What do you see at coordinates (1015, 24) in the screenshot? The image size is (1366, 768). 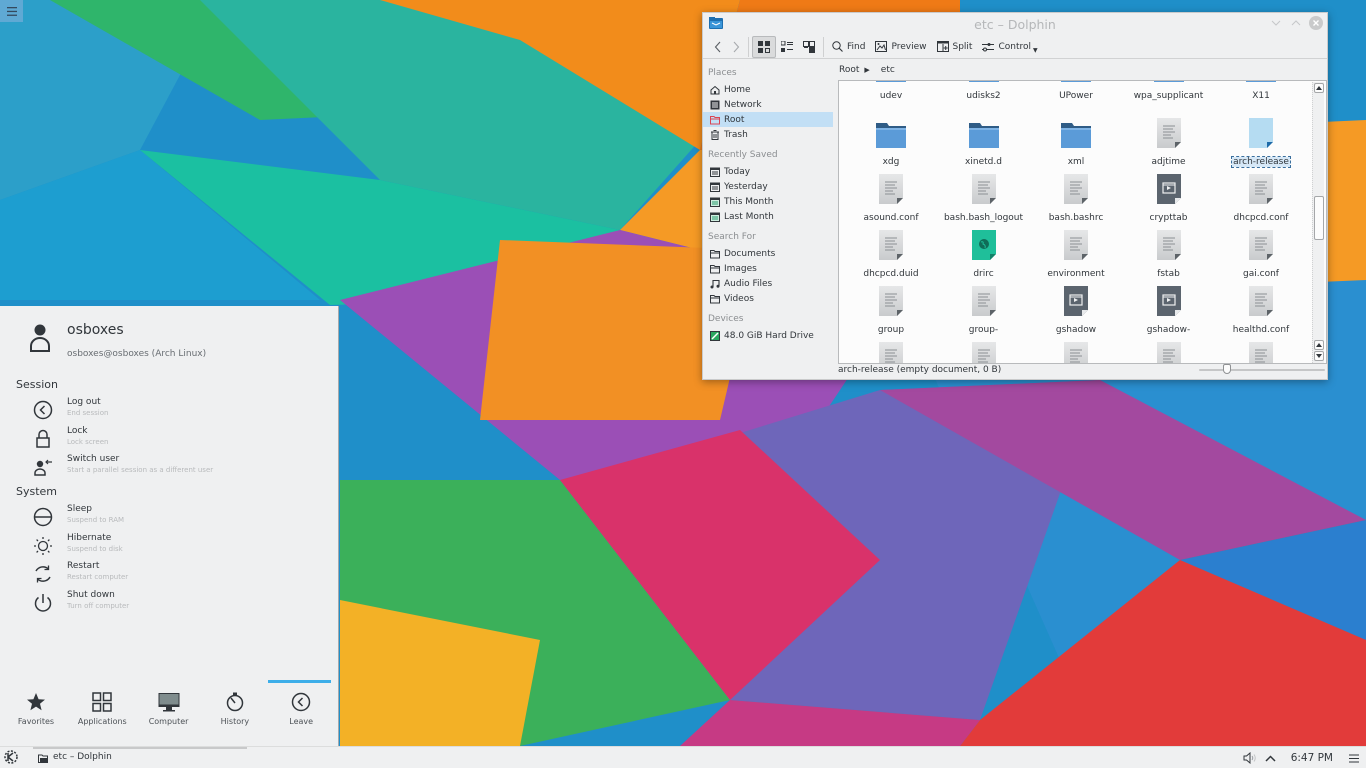 I see `title-bar: etc – Dolphin` at bounding box center [1015, 24].